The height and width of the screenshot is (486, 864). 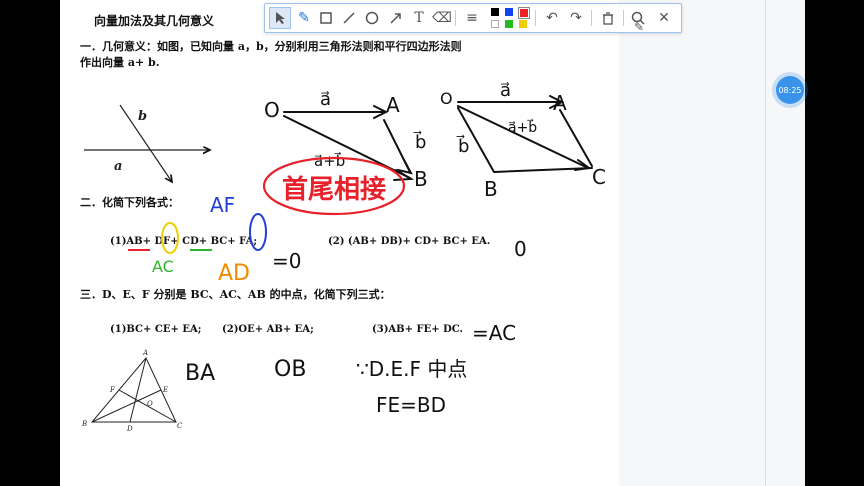 I want to click on hw-midpoints: ∵D.E.F 中点, so click(x=411, y=369).